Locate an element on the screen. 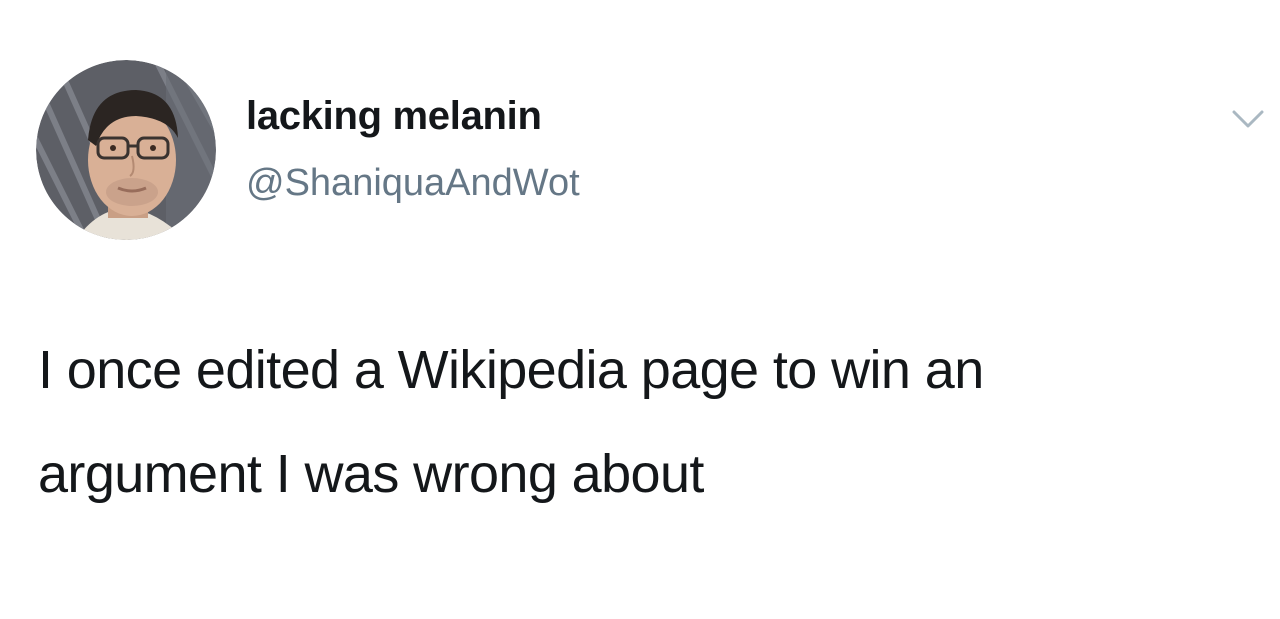  author-display-name: lacking melanin is located at coordinates (394, 116).